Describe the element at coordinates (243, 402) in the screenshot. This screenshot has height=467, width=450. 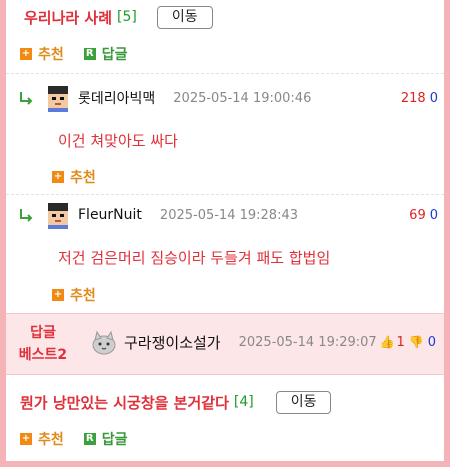
I see `comment-count: [4]` at that location.